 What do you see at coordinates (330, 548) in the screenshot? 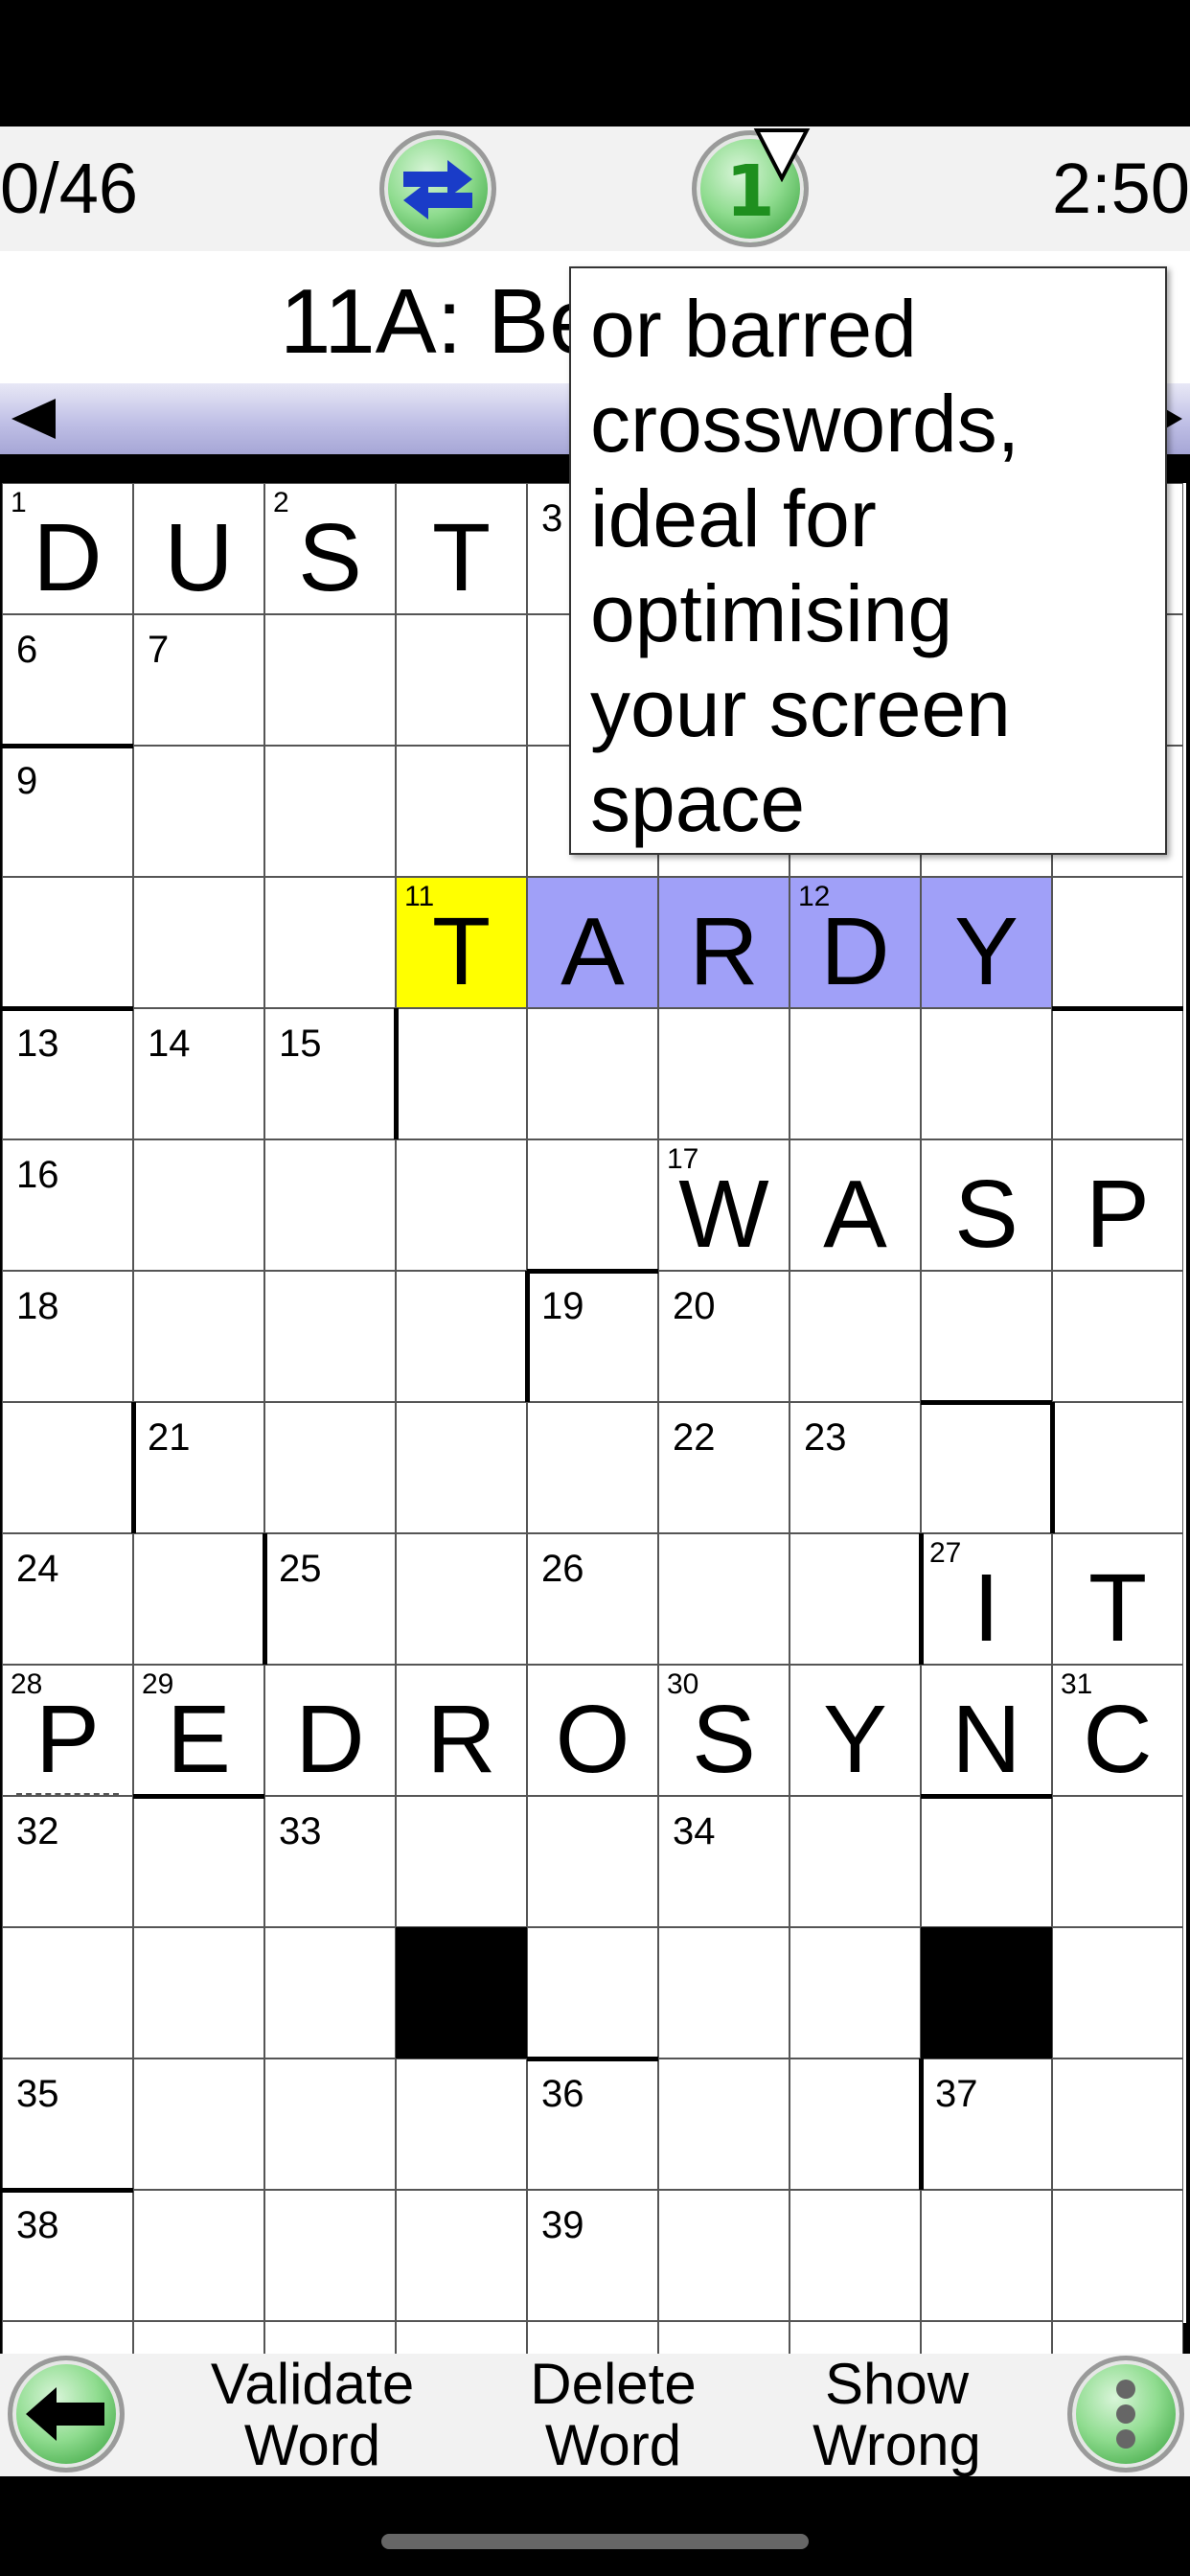
I see `grid-cell: 2S` at bounding box center [330, 548].